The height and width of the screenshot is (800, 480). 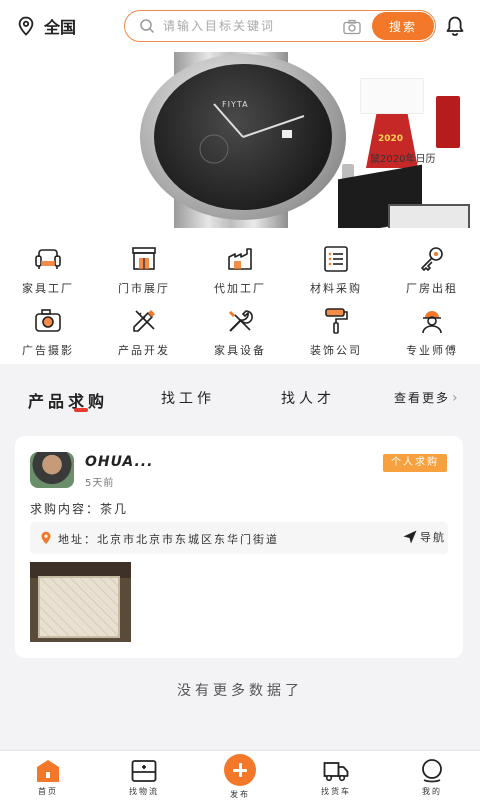 What do you see at coordinates (432, 350) in the screenshot?
I see `category-label: 专业师傅` at bounding box center [432, 350].